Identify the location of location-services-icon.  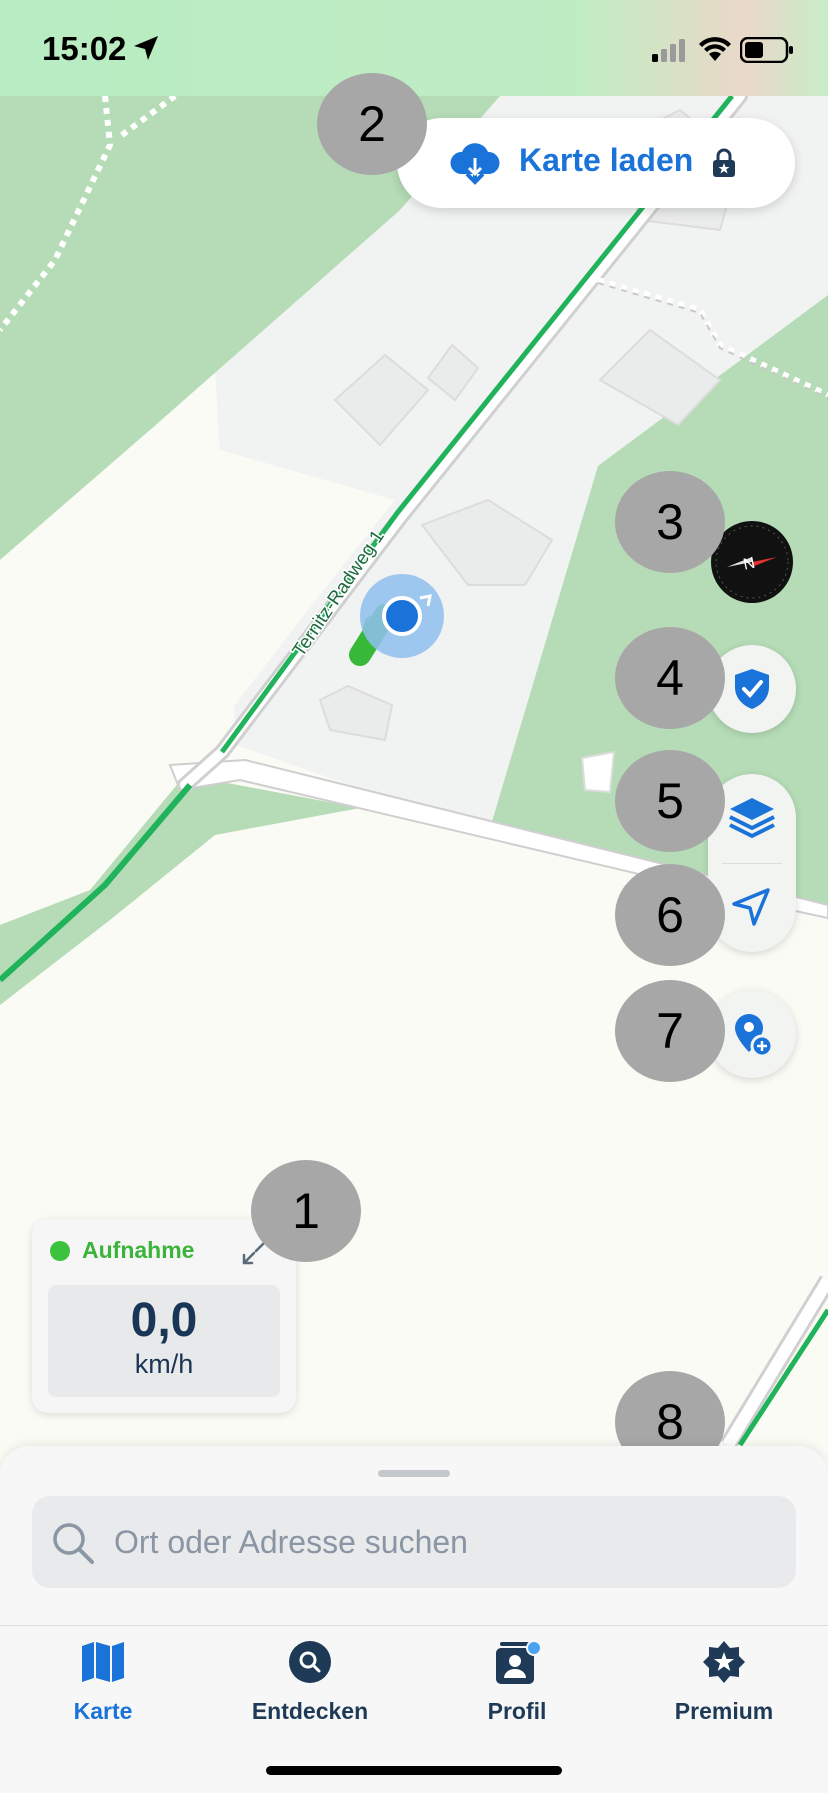
(146, 48).